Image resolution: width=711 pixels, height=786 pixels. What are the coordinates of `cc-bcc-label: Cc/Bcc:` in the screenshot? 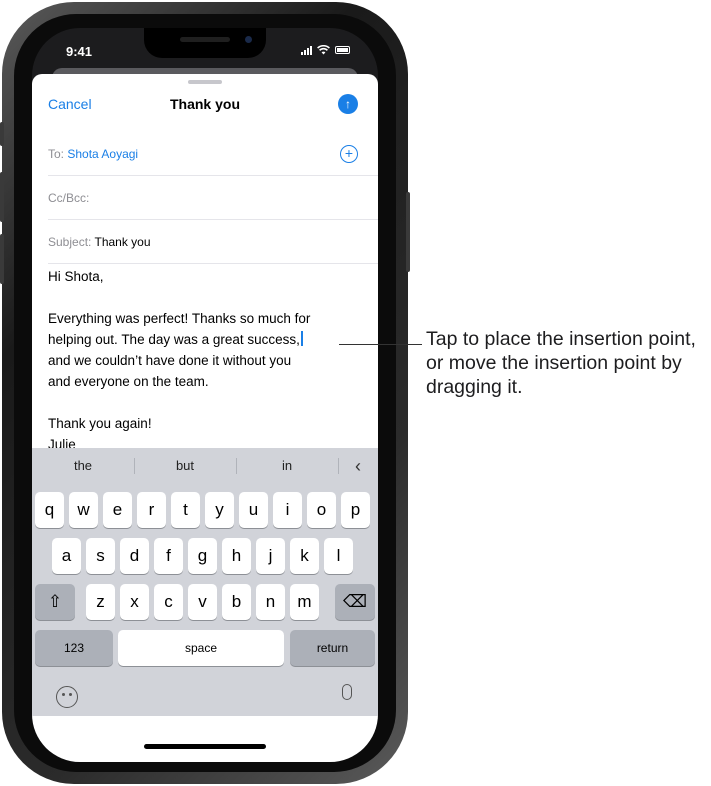 It's located at (69, 198).